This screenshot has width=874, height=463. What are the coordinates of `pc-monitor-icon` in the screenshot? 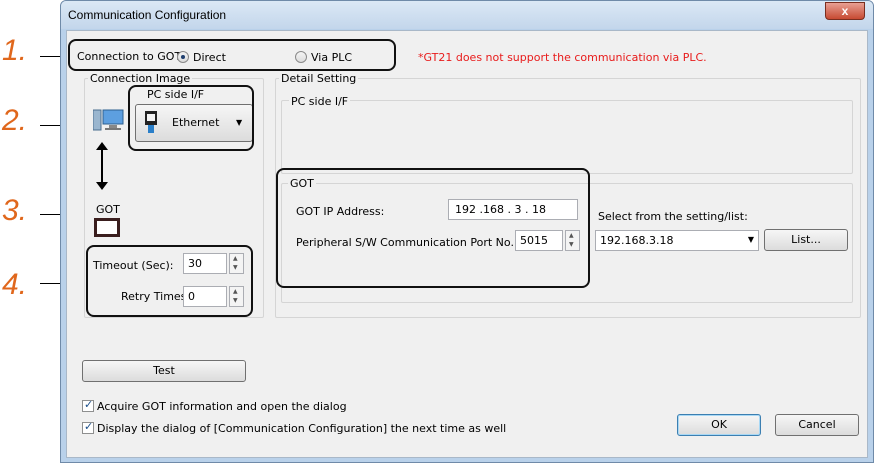 It's located at (108, 121).